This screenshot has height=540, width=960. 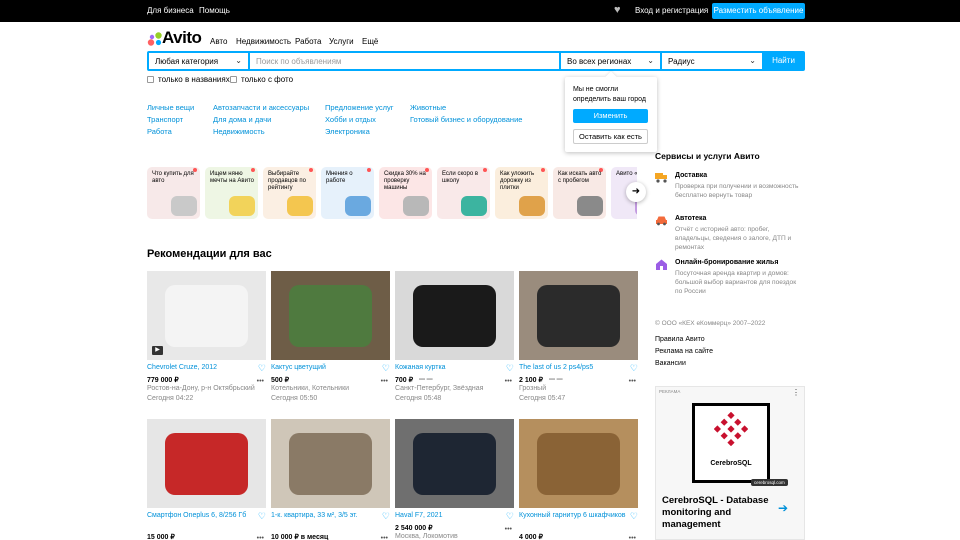 What do you see at coordinates (796, 392) in the screenshot?
I see `ad-menu-icon: ⋮` at bounding box center [796, 392].